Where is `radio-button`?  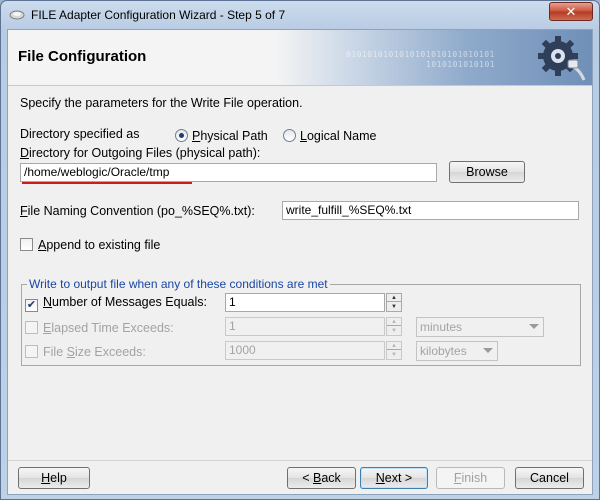 radio-button is located at coordinates (289, 135).